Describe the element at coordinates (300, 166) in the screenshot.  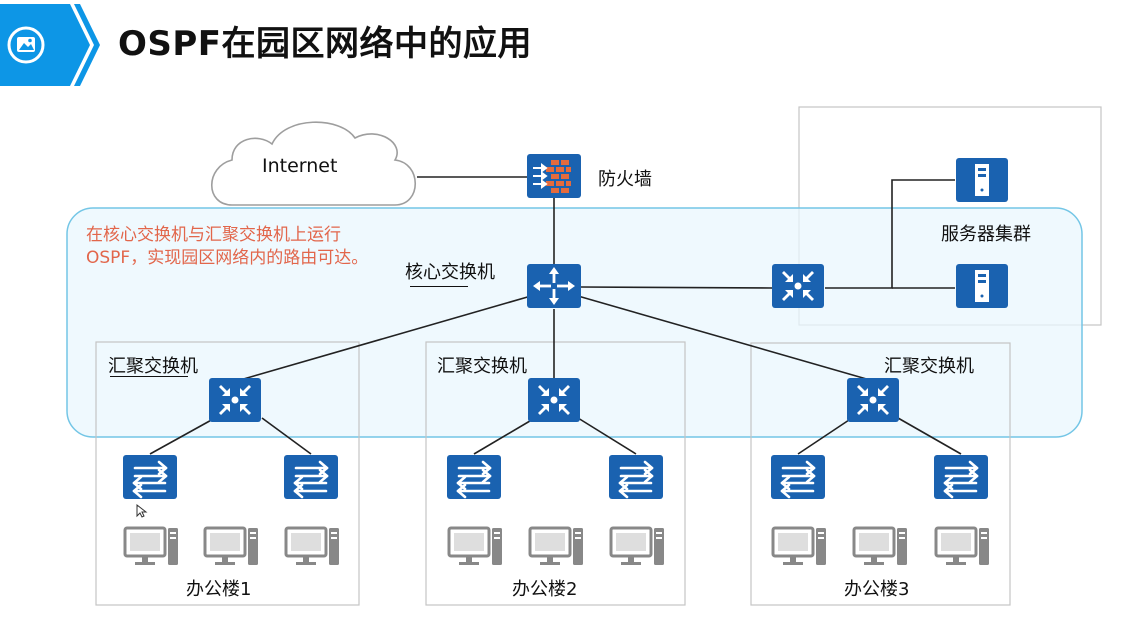
I see `internet-label: Internet` at that location.